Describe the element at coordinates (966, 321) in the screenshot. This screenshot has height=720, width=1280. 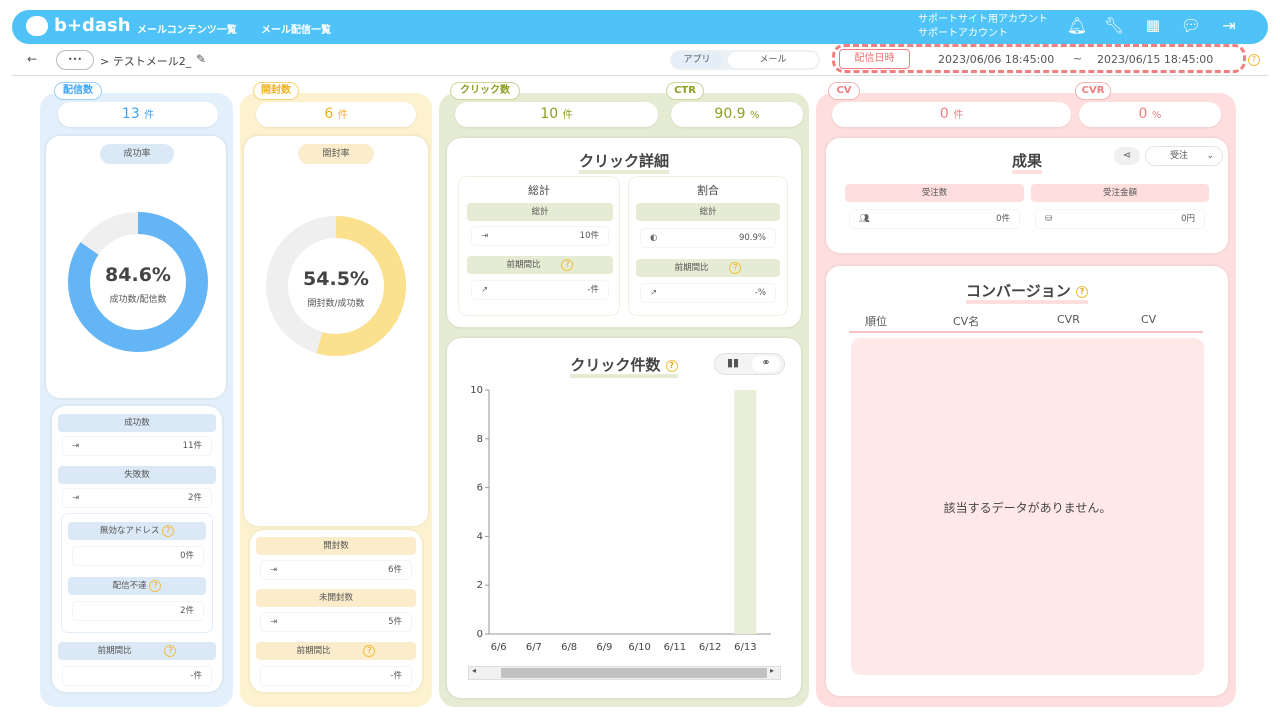
I see `col-cv-name: CV名` at that location.